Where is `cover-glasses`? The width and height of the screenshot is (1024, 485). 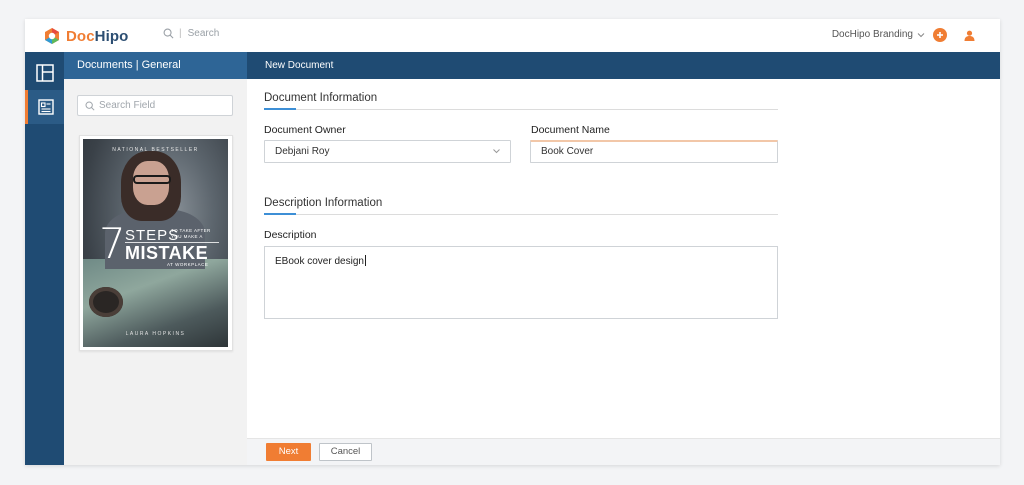
cover-glasses is located at coordinates (152, 179).